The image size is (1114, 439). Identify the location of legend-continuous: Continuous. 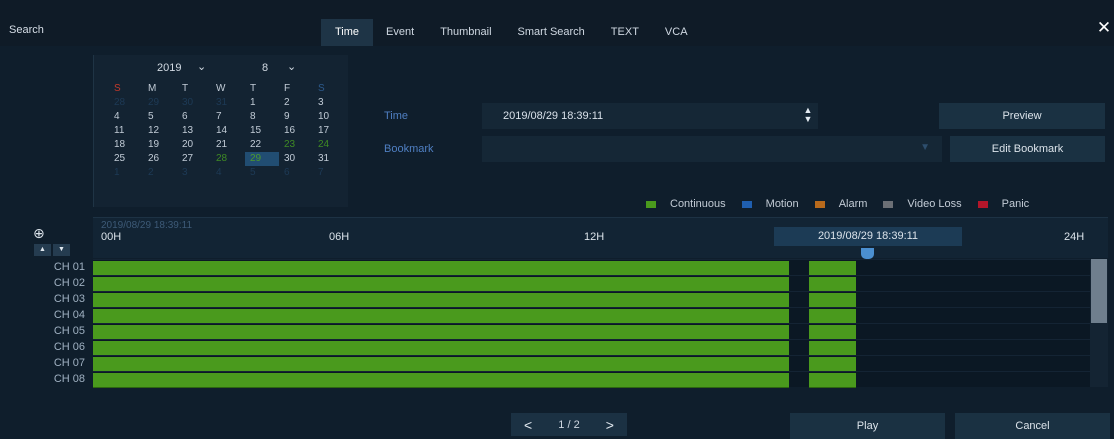
(686, 204).